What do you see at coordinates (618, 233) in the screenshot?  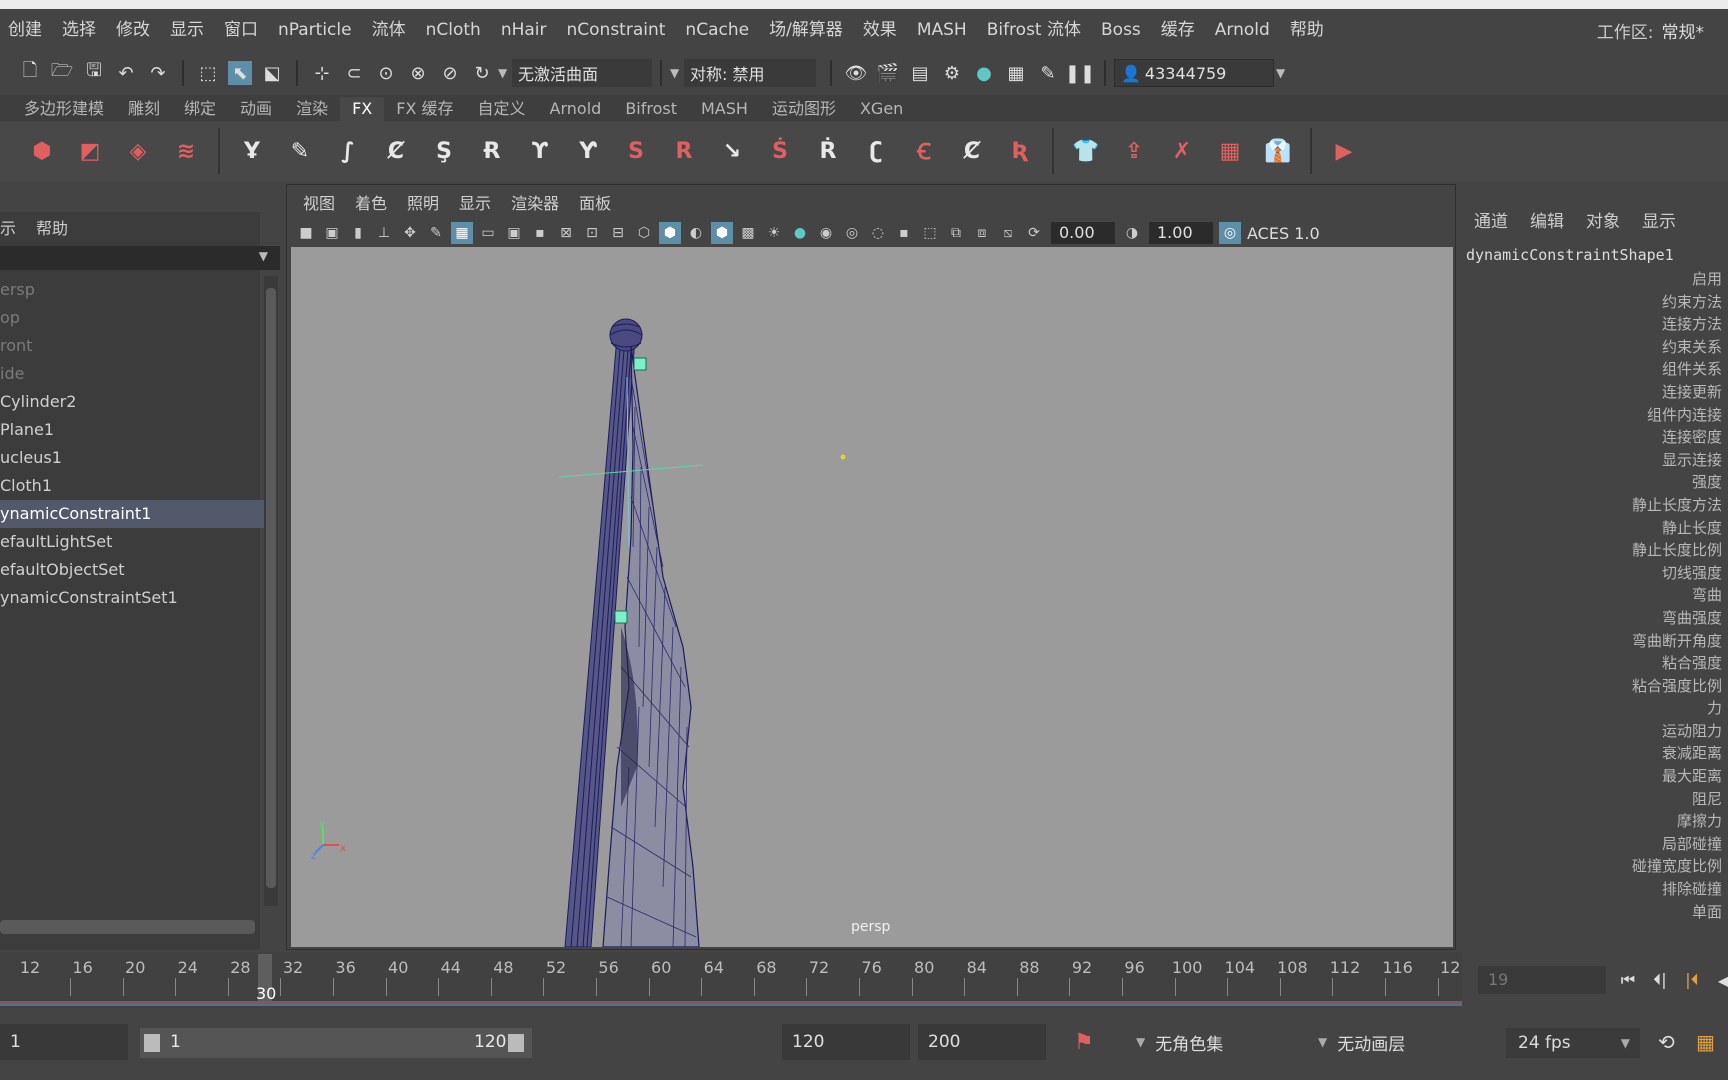 I see `safe-title-icon: ⊟` at bounding box center [618, 233].